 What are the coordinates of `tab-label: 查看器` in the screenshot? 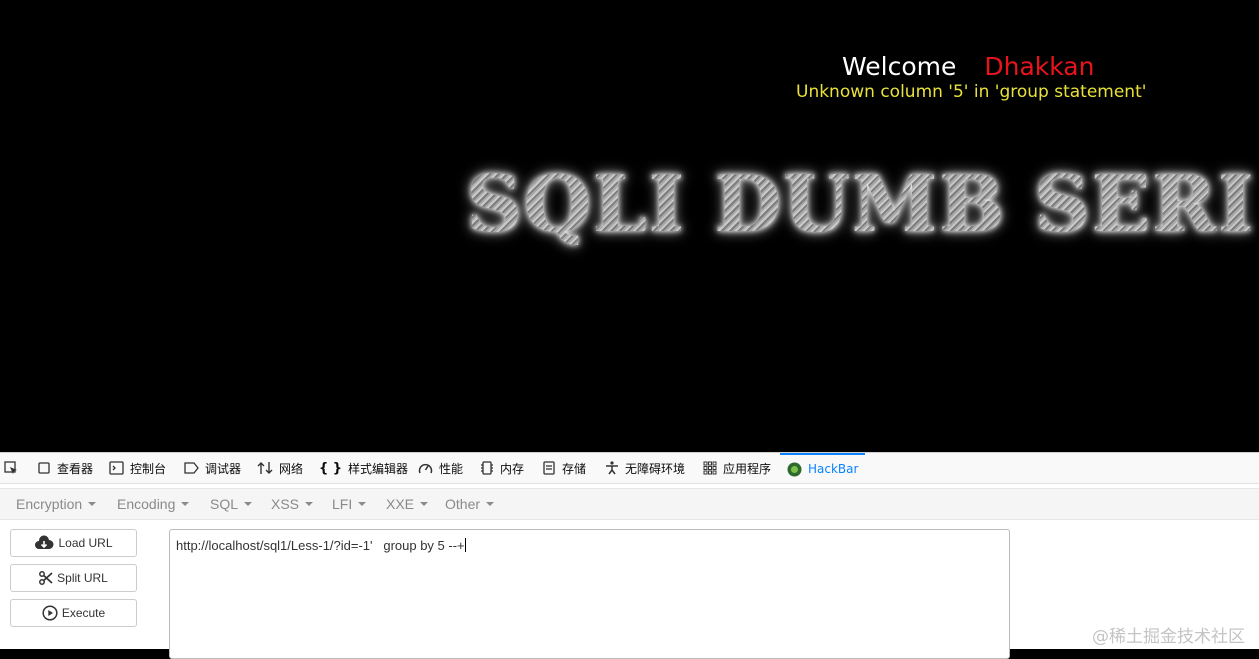 It's located at (75, 468).